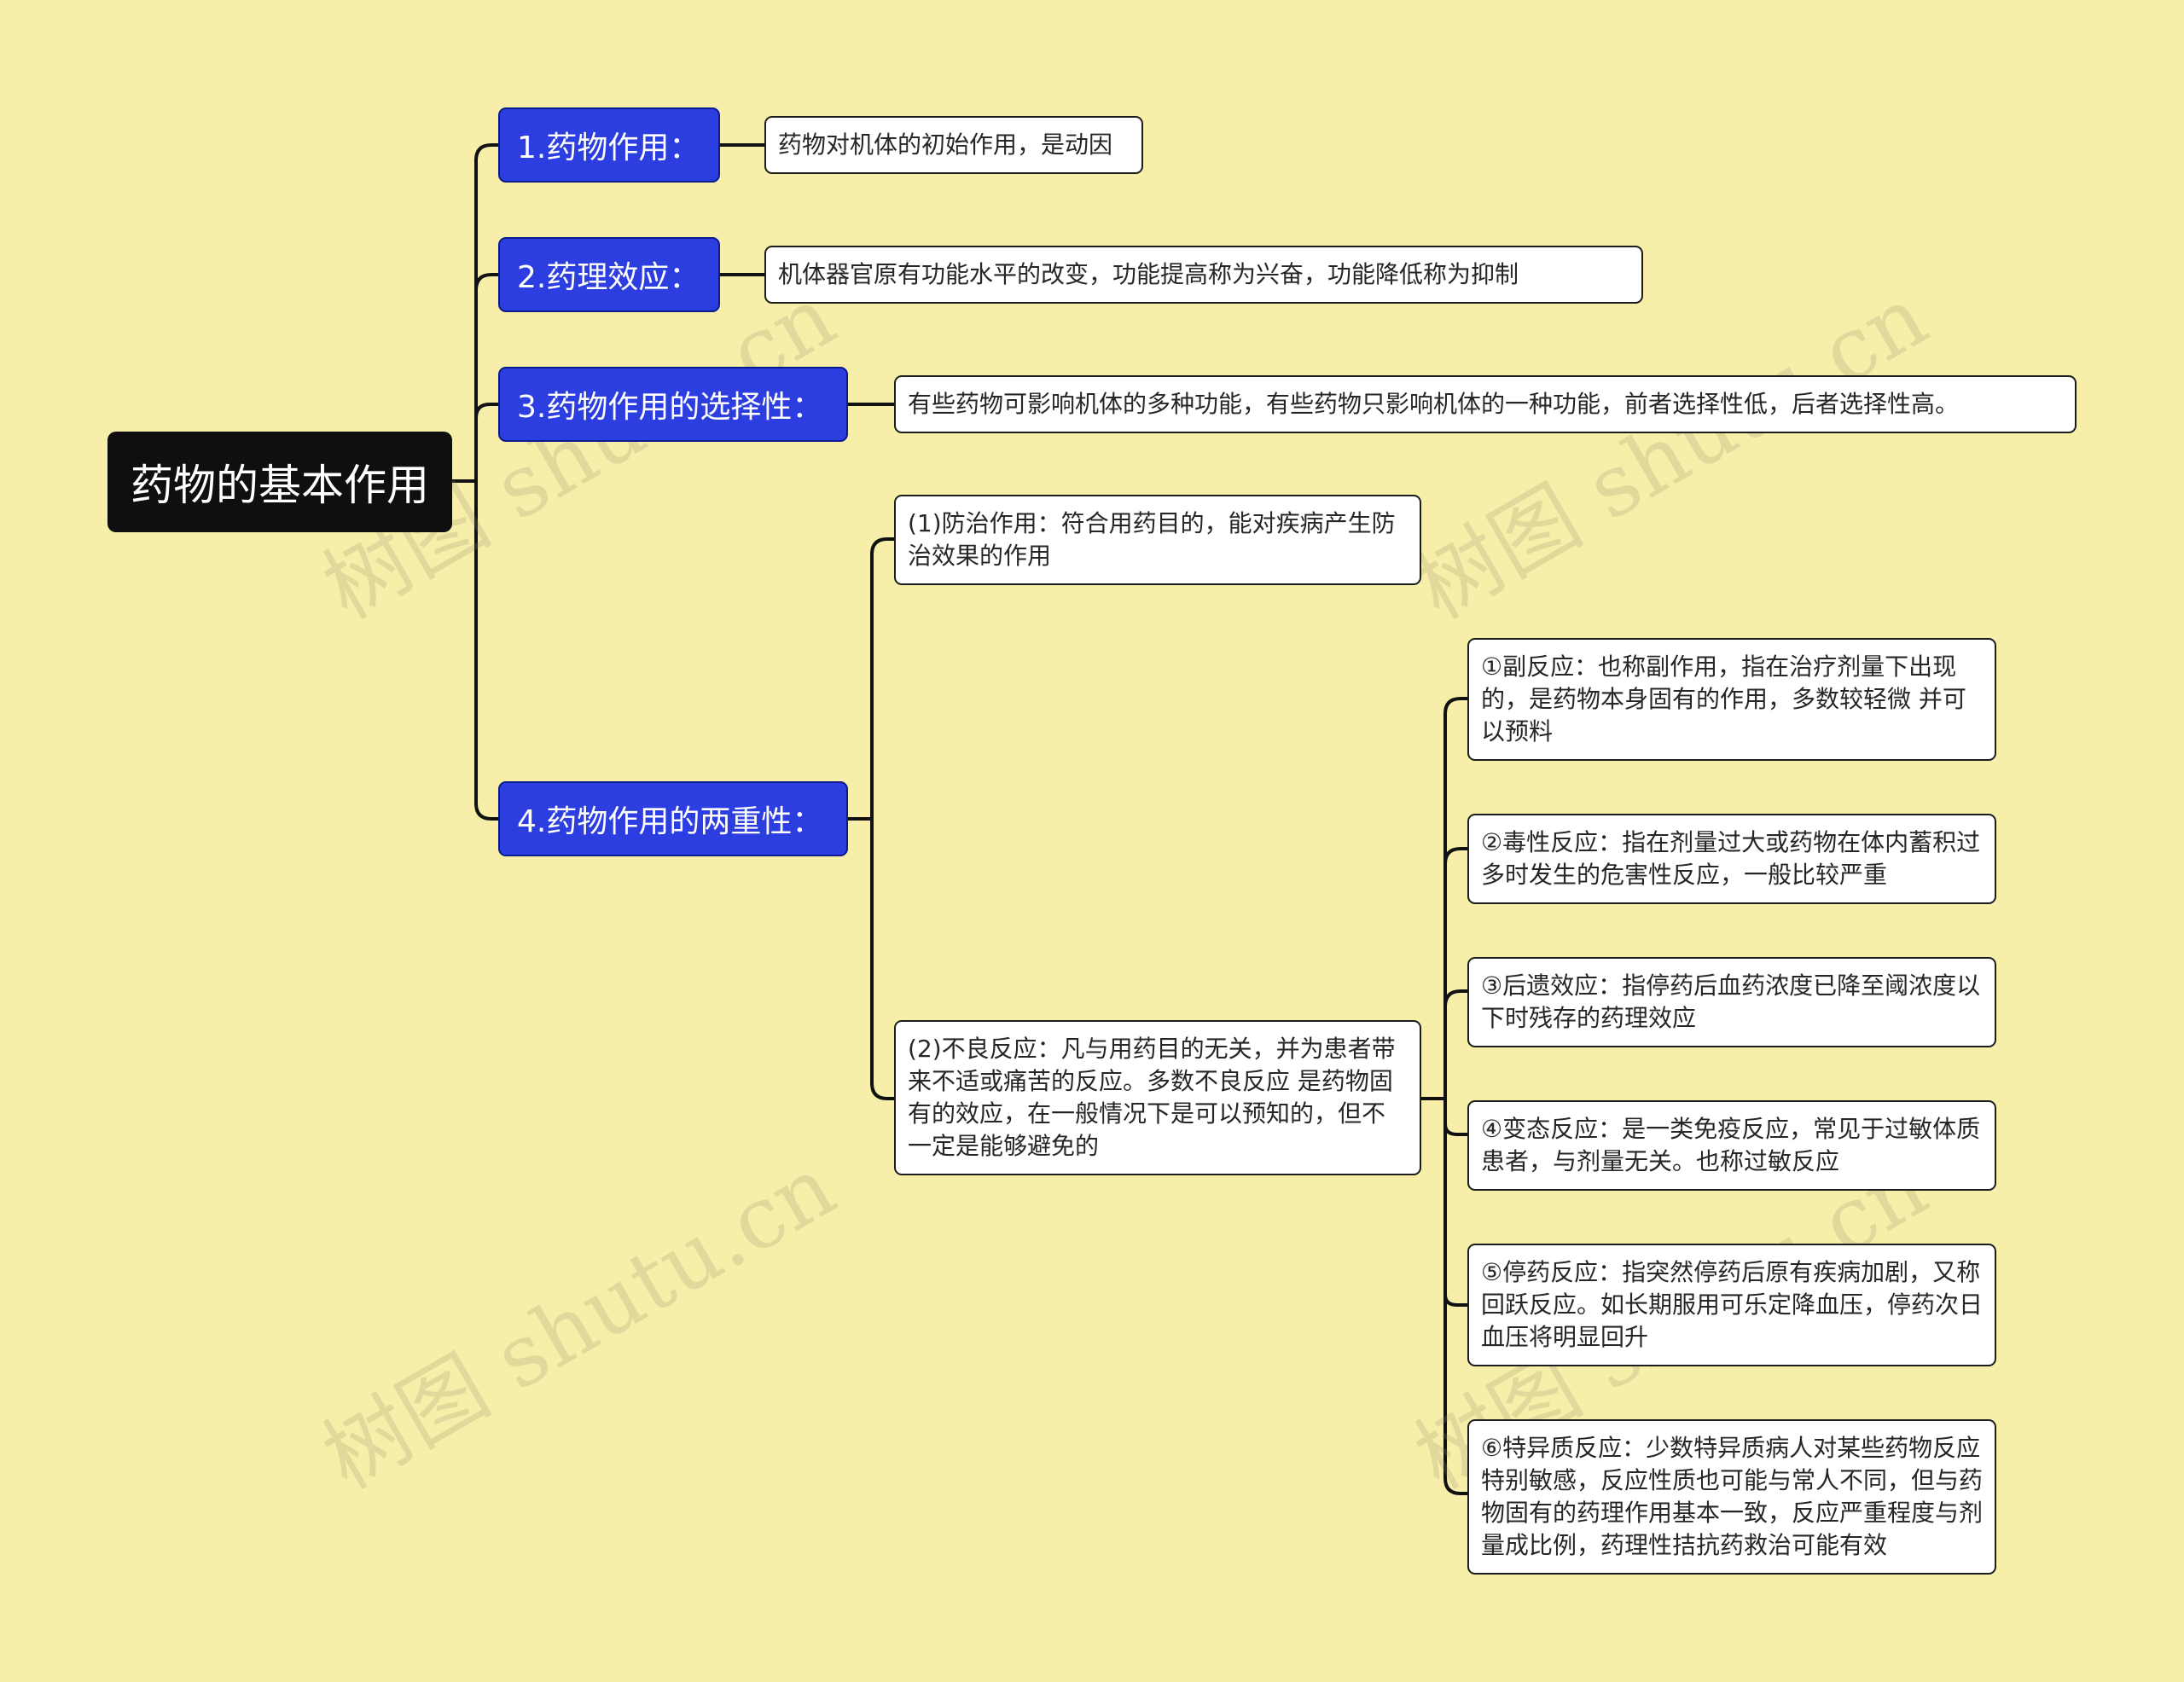 The width and height of the screenshot is (2184, 1682). I want to click on connector-root-branch1, so click(487, 313).